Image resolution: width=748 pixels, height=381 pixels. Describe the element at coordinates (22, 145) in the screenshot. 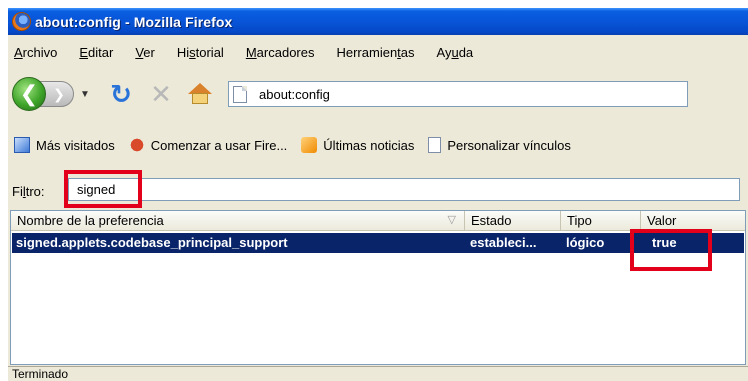

I see `smart-folder-icon` at that location.